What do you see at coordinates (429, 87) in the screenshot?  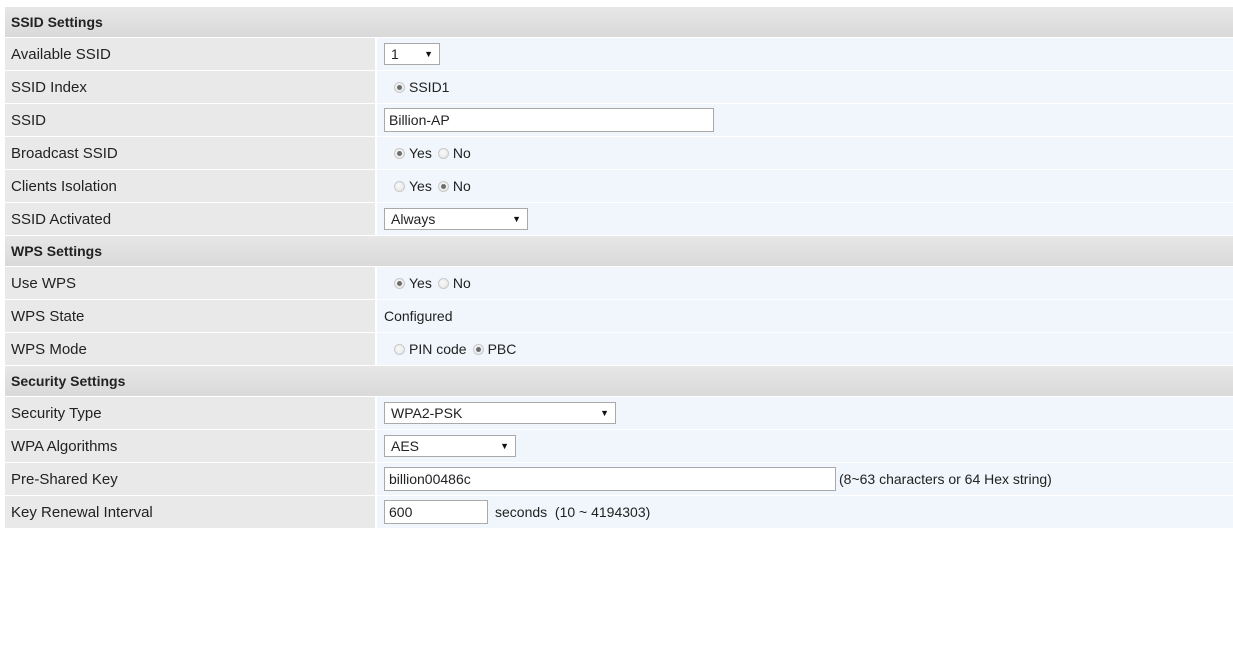 I see `radio-label: SSID1` at bounding box center [429, 87].